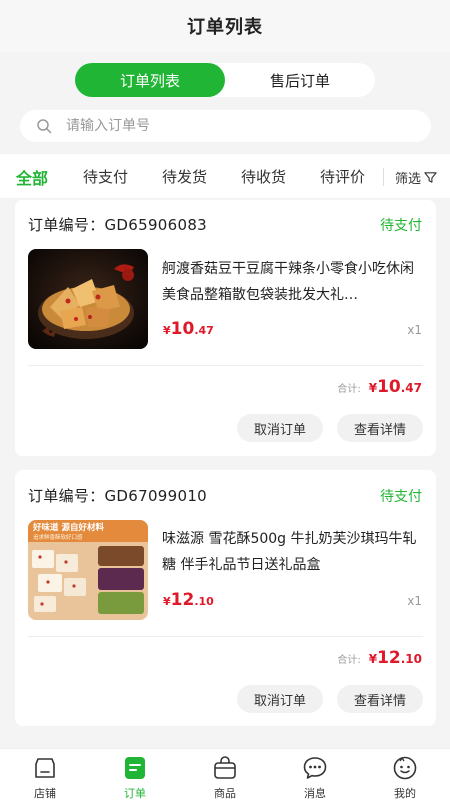 The width and height of the screenshot is (450, 800). I want to click on tab-divider, so click(383, 177).